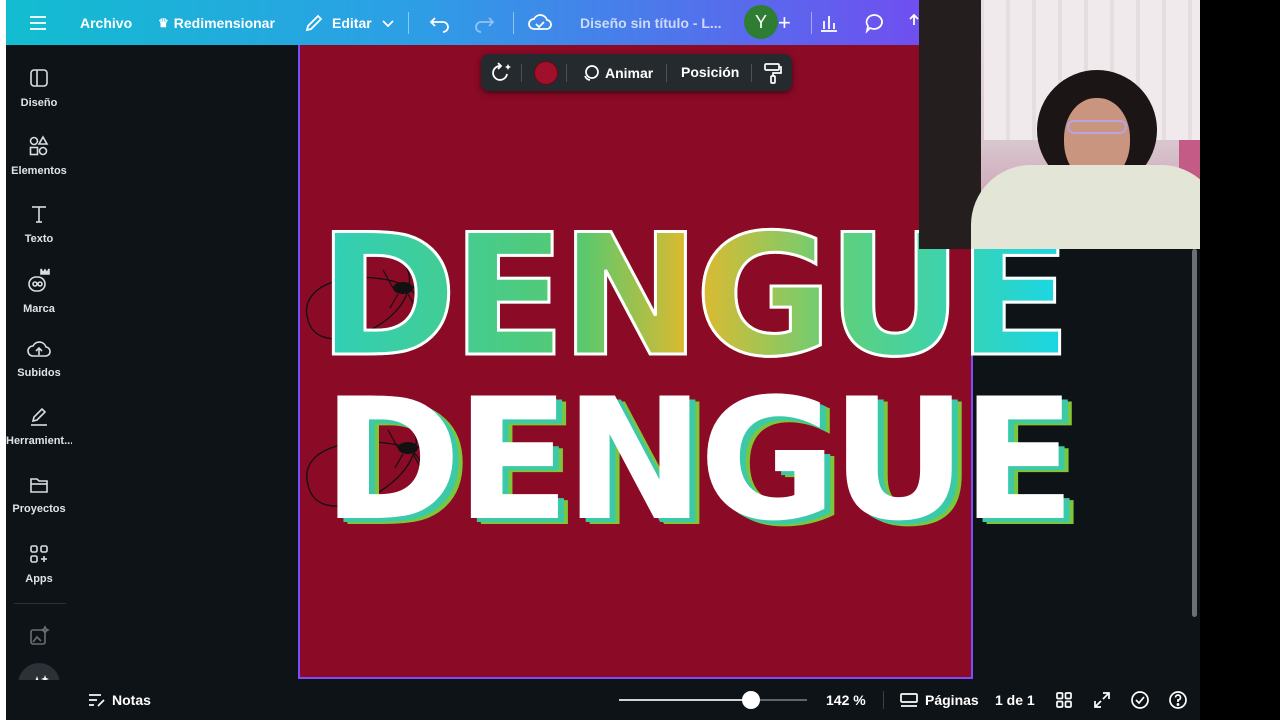 The image size is (1280, 720). I want to click on brand-icon, so click(39, 280).